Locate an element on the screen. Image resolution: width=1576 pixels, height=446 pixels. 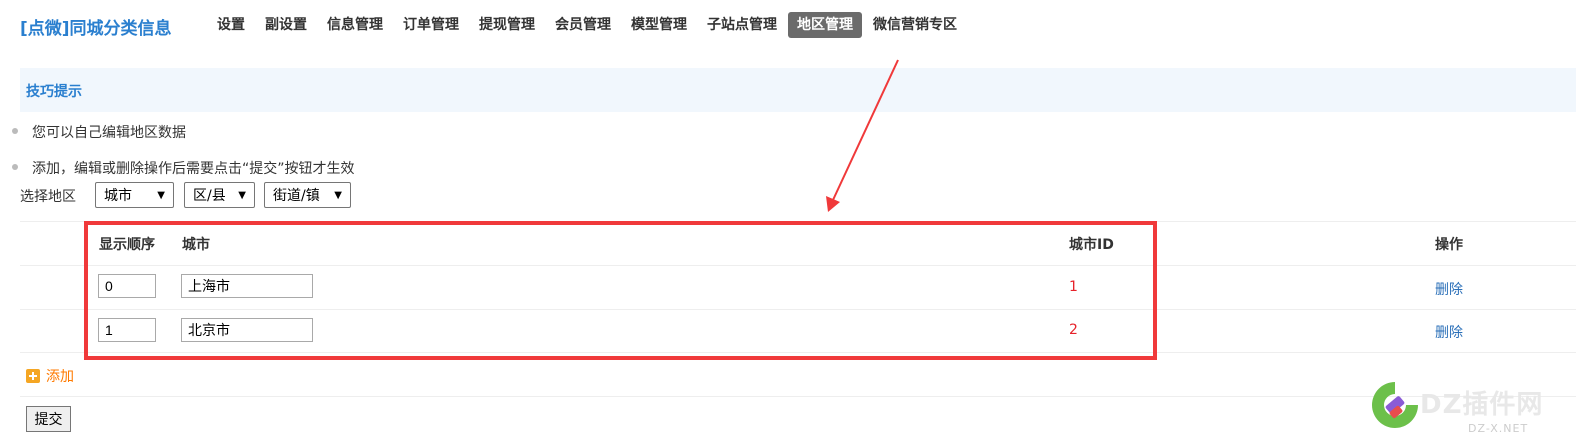
add-label: 添加 is located at coordinates (60, 377).